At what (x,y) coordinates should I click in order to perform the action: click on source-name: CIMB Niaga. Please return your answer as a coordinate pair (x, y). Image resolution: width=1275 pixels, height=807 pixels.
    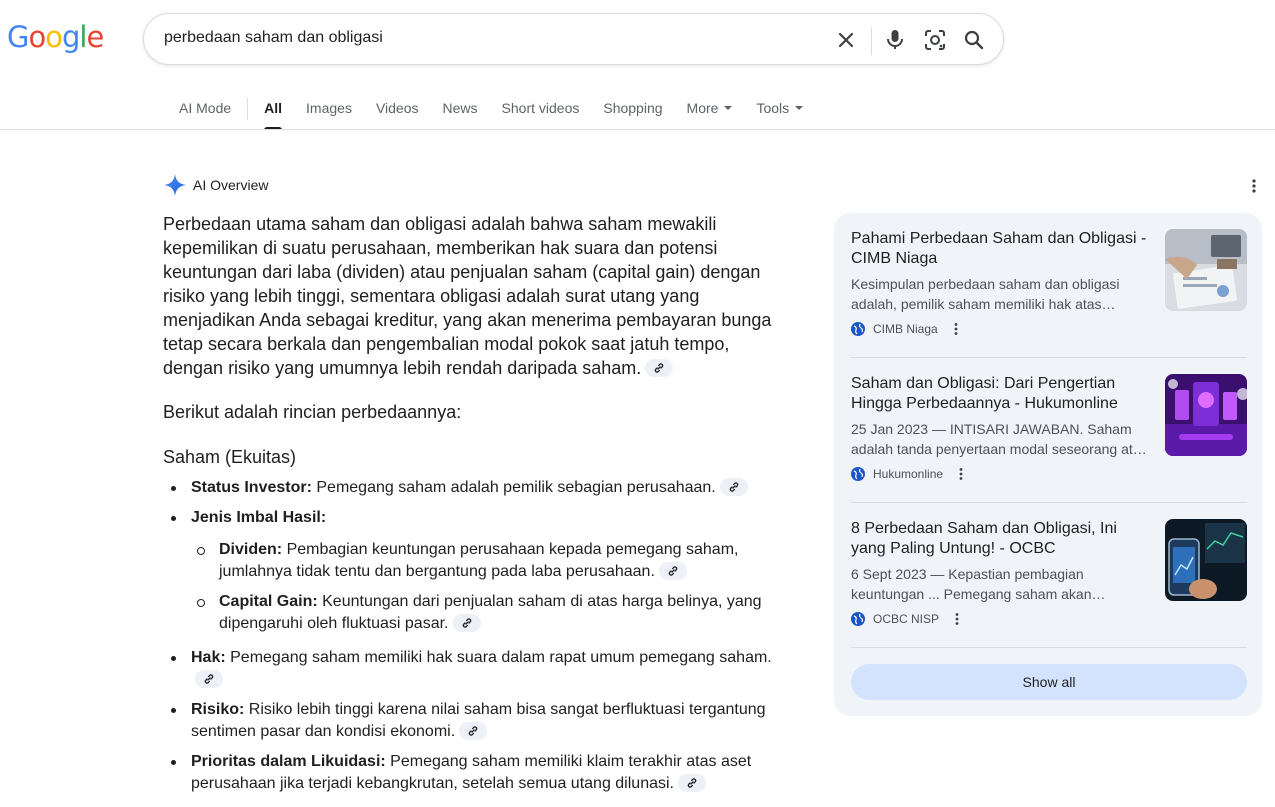
    Looking at the image, I should click on (905, 329).